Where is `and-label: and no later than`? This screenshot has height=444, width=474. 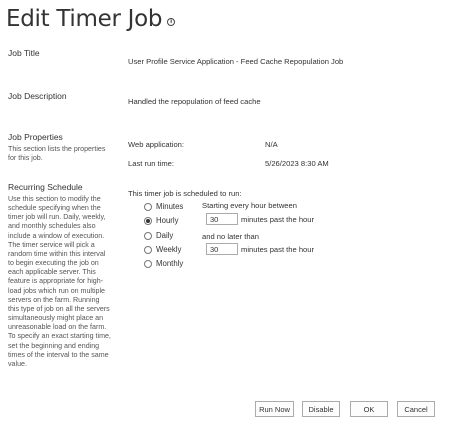 and-label: and no later than is located at coordinates (230, 236).